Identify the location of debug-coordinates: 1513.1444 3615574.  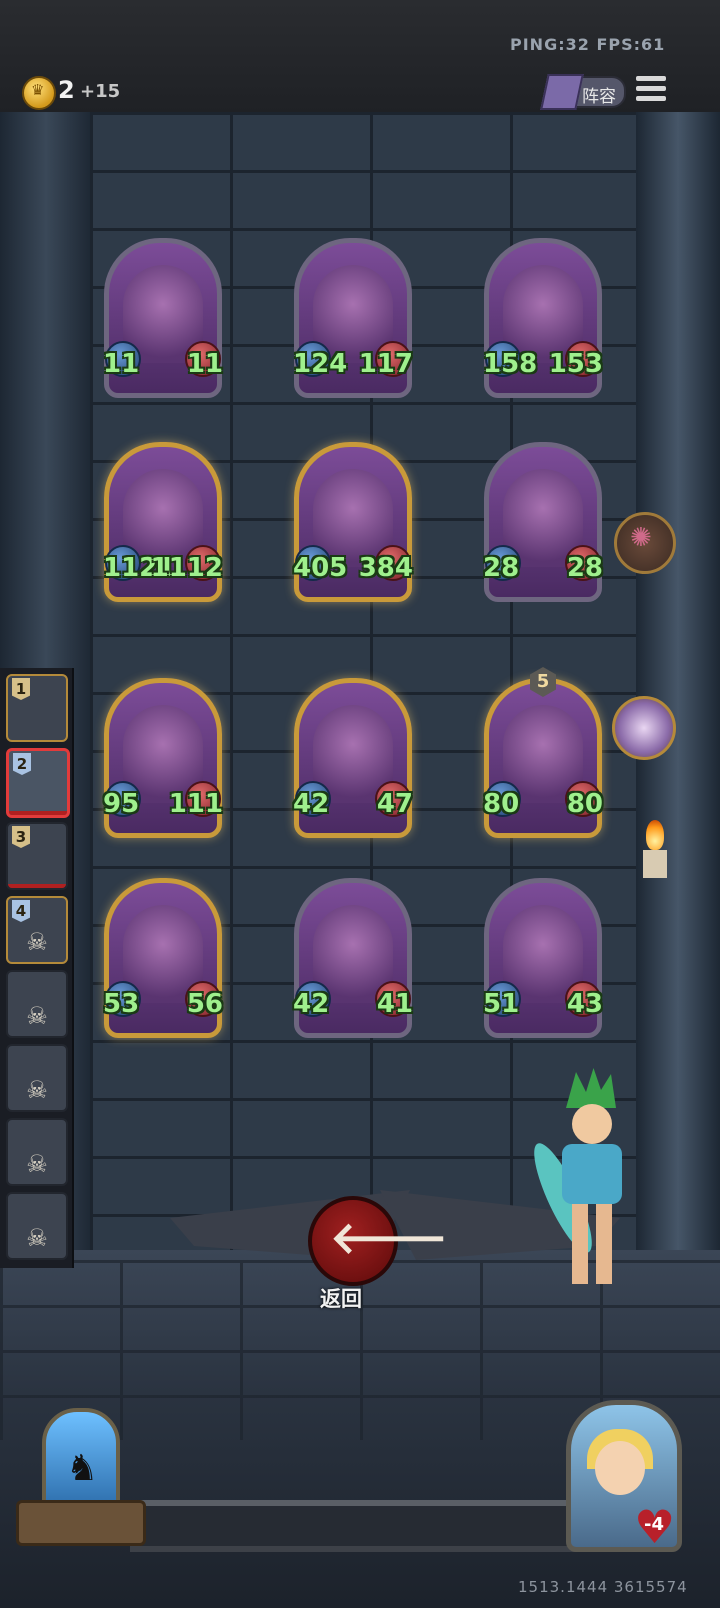
(603, 1587).